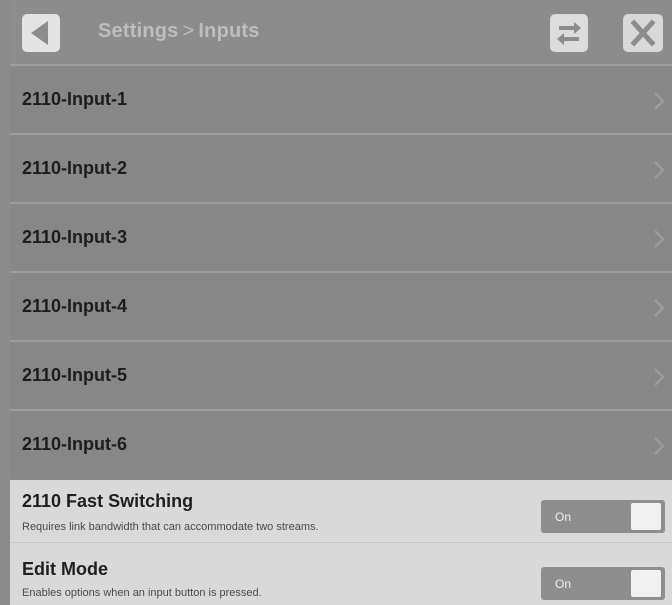 The height and width of the screenshot is (605, 672). Describe the element at coordinates (75, 306) in the screenshot. I see `input-label: 2110-Input-4` at that location.